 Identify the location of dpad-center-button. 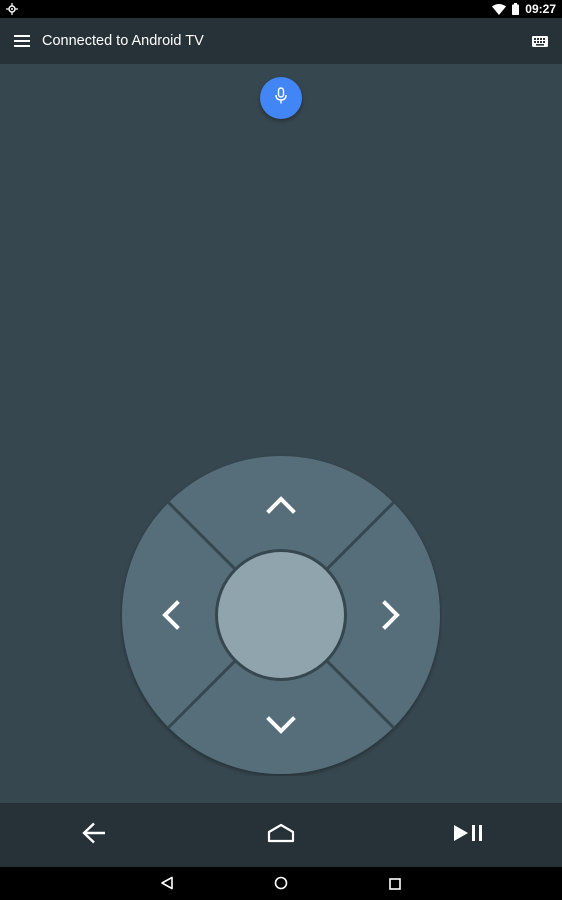
(281, 615).